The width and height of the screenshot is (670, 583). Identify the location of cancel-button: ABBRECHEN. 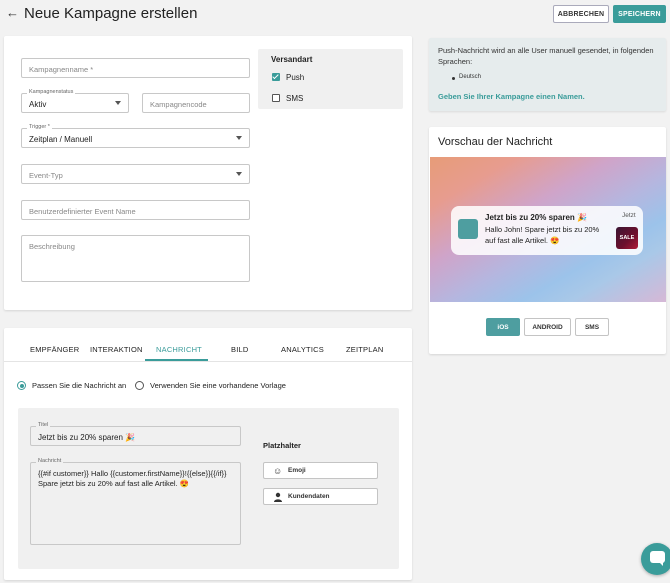
(581, 14).